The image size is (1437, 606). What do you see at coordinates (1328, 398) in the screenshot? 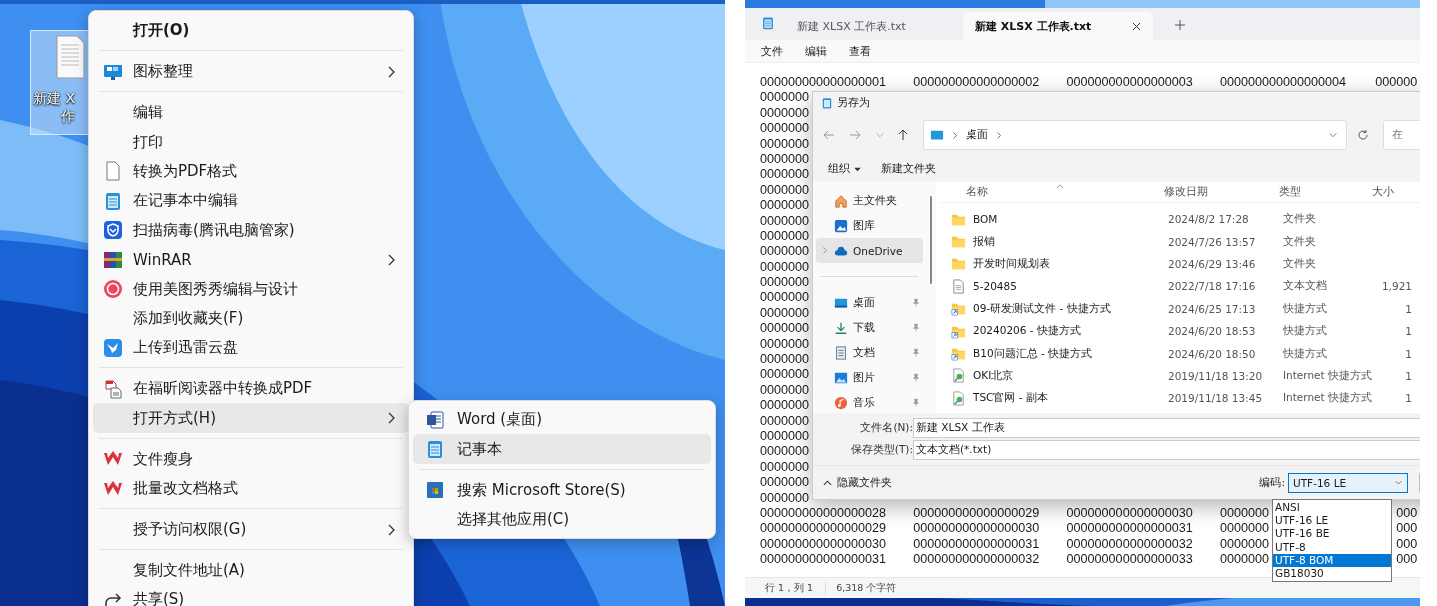
I see `type-cell-text: Internet 快捷方式` at bounding box center [1328, 398].